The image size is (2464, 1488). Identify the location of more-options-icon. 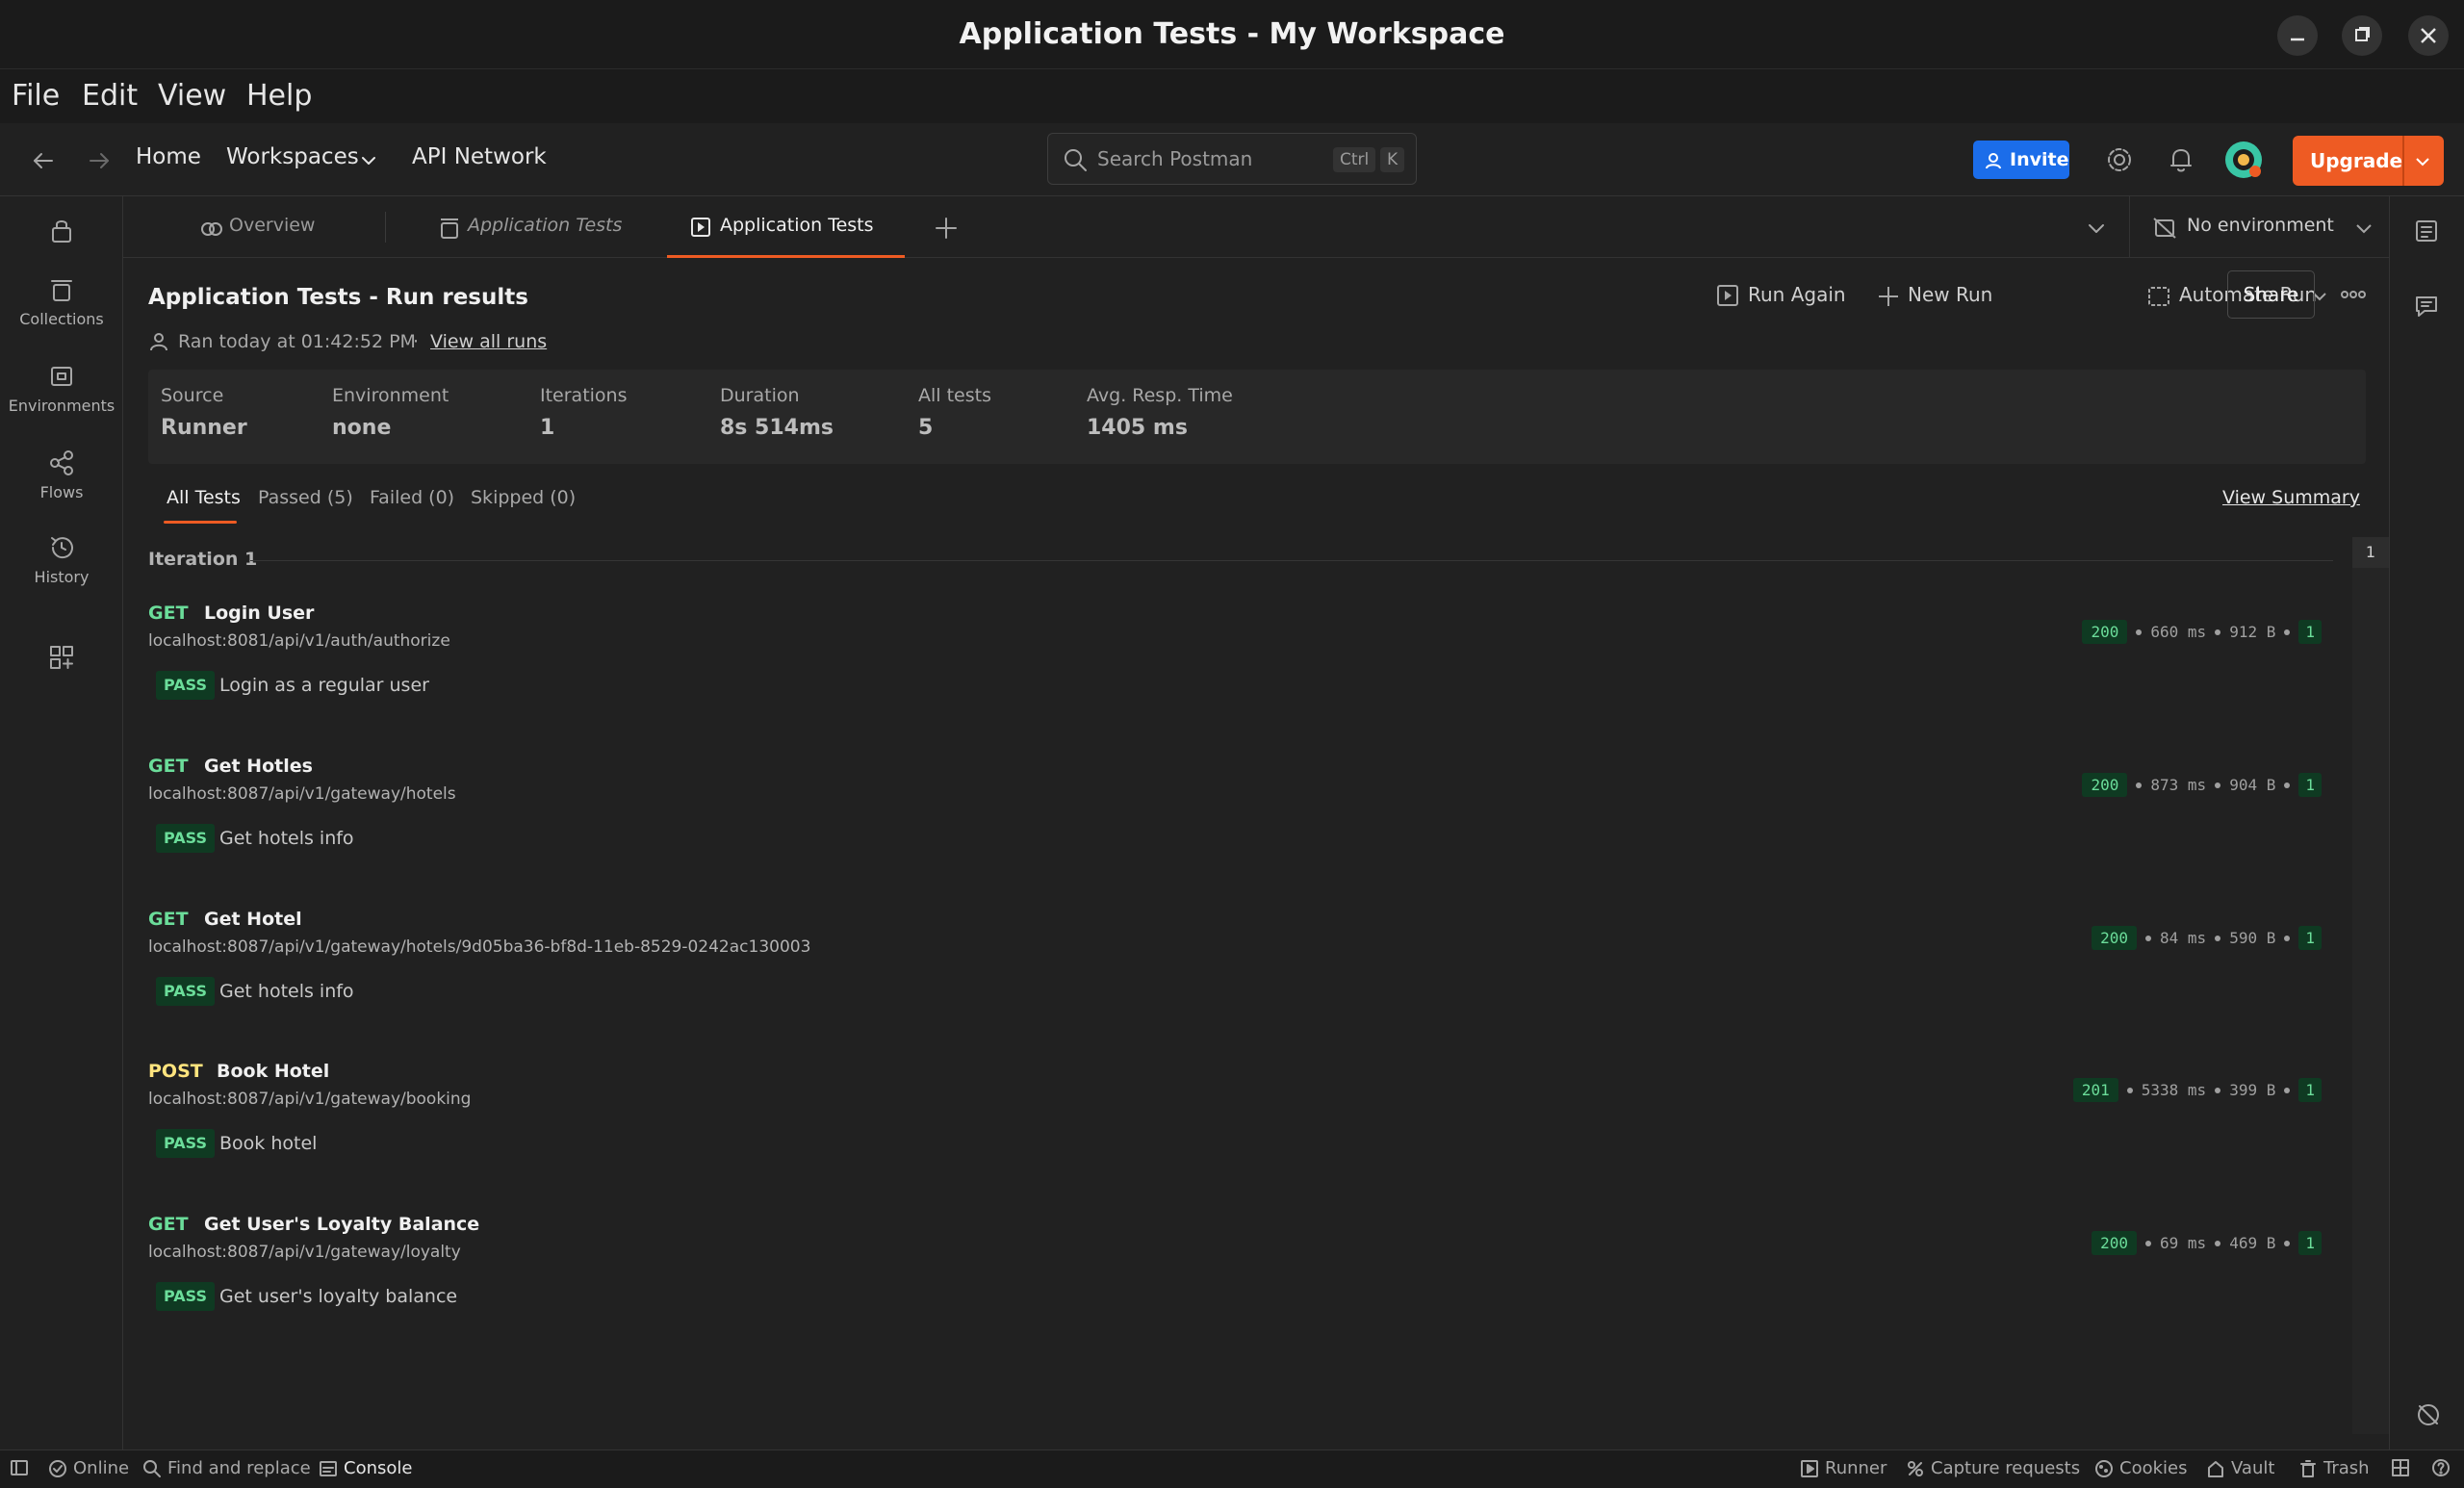
(2353, 295).